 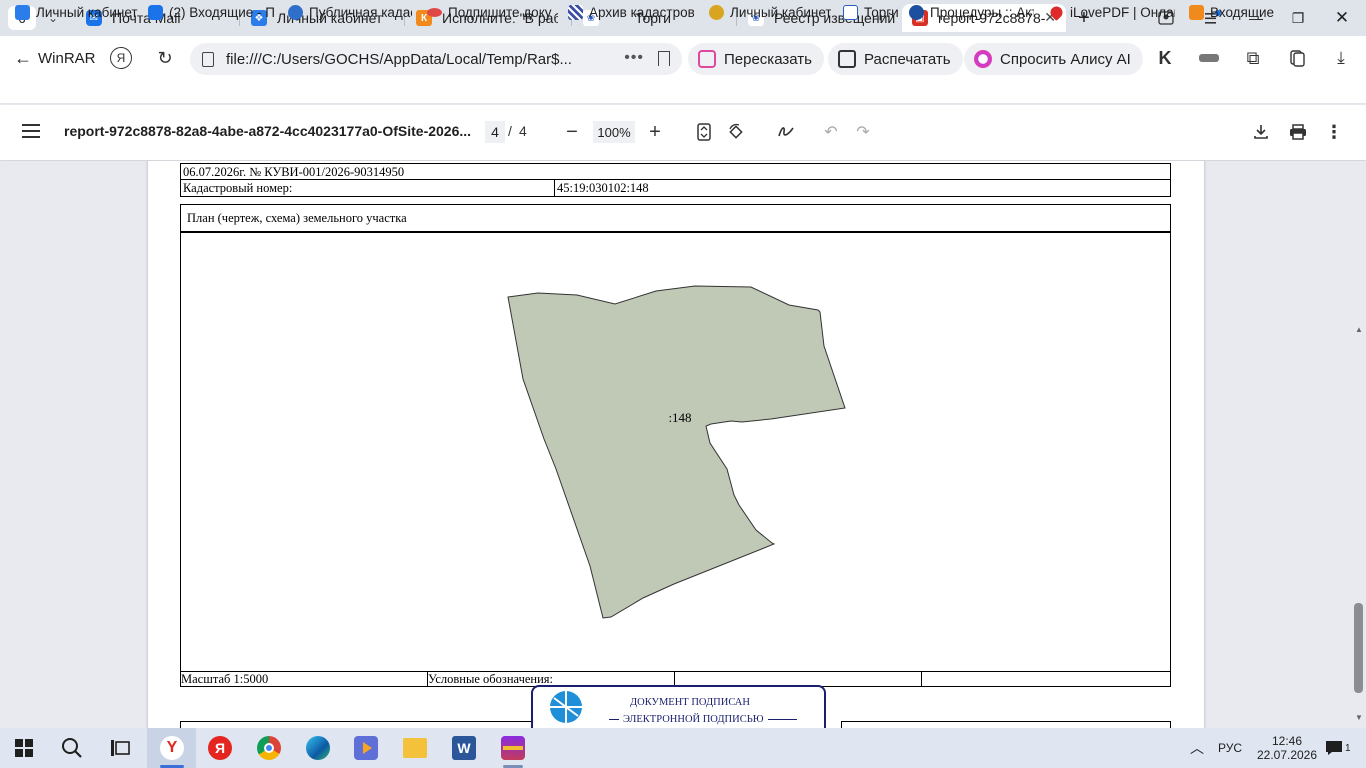 I want to click on vertical-scrollbar-thumb, so click(x=1358, y=648).